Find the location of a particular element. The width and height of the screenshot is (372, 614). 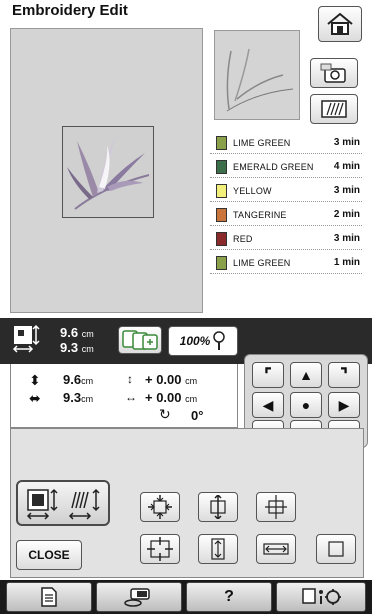

size-mode-icon is located at coordinates (42, 504).